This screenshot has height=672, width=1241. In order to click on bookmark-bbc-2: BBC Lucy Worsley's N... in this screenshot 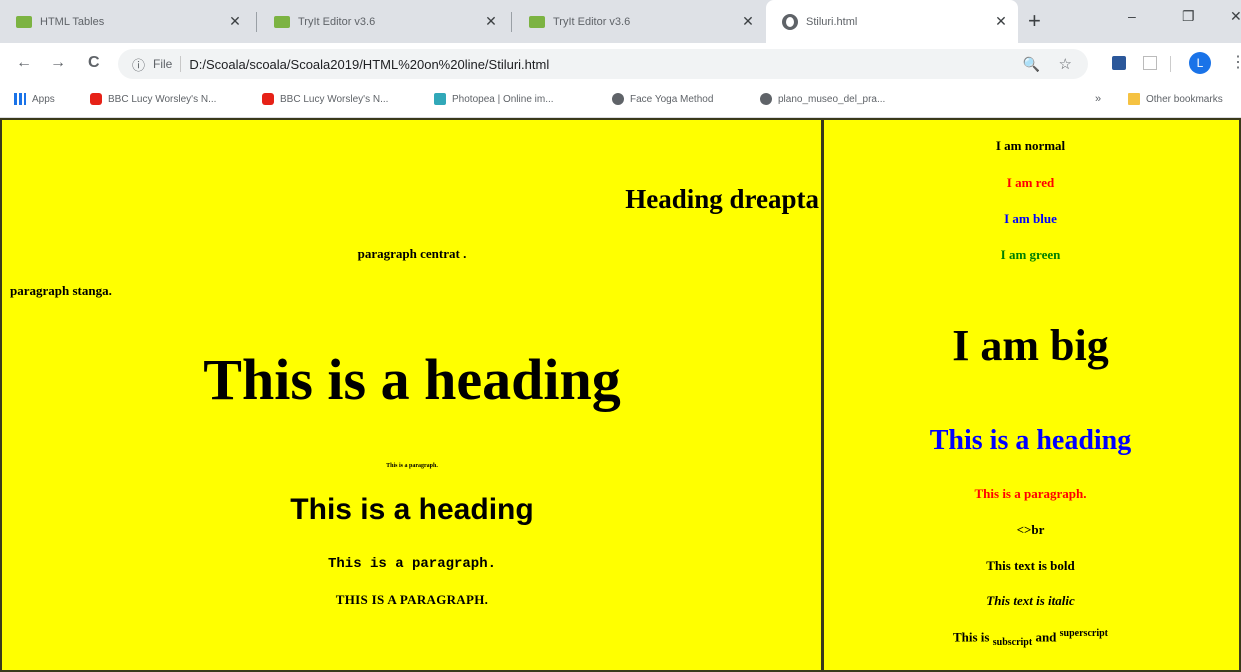, I will do `click(325, 99)`.